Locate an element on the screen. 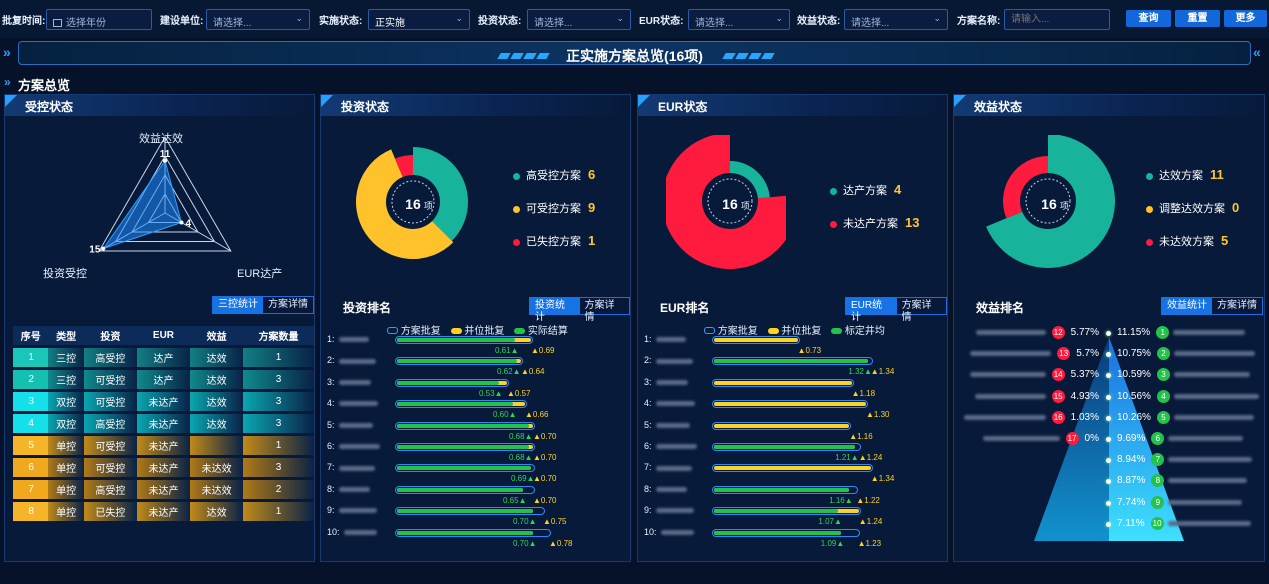  table-row: 1 三控 高受控 达产 达效 1 is located at coordinates (163, 357).